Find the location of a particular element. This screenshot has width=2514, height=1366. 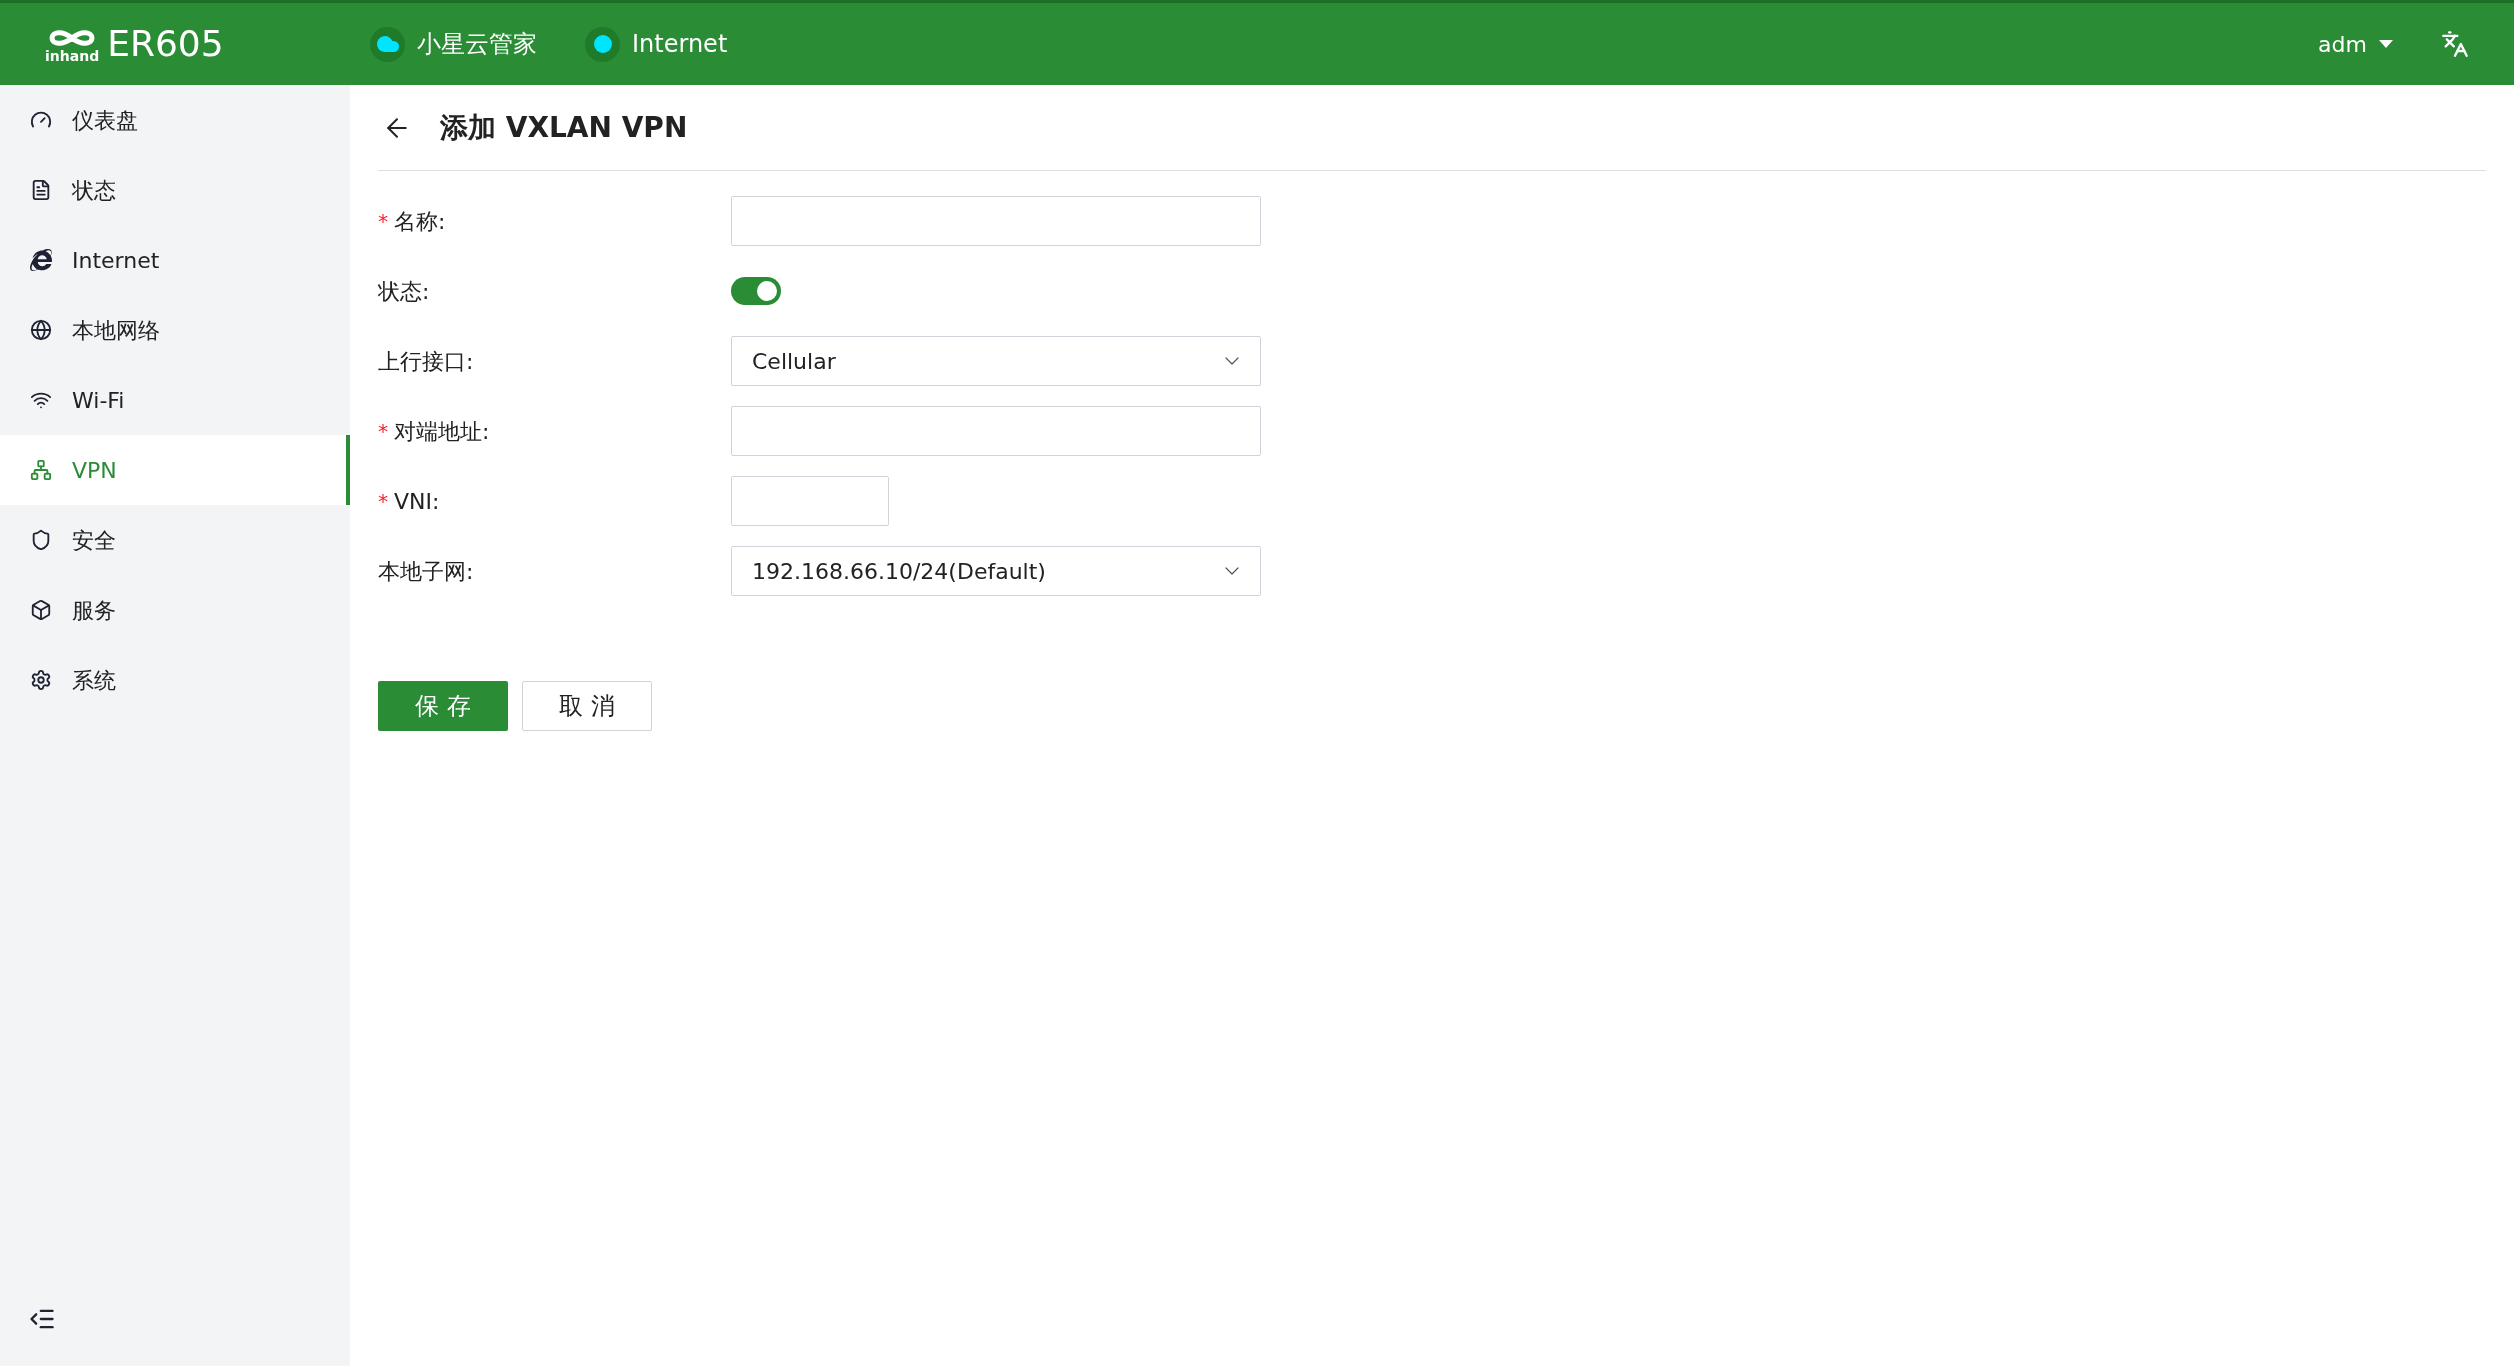

field-label: 名称: is located at coordinates (420, 221).